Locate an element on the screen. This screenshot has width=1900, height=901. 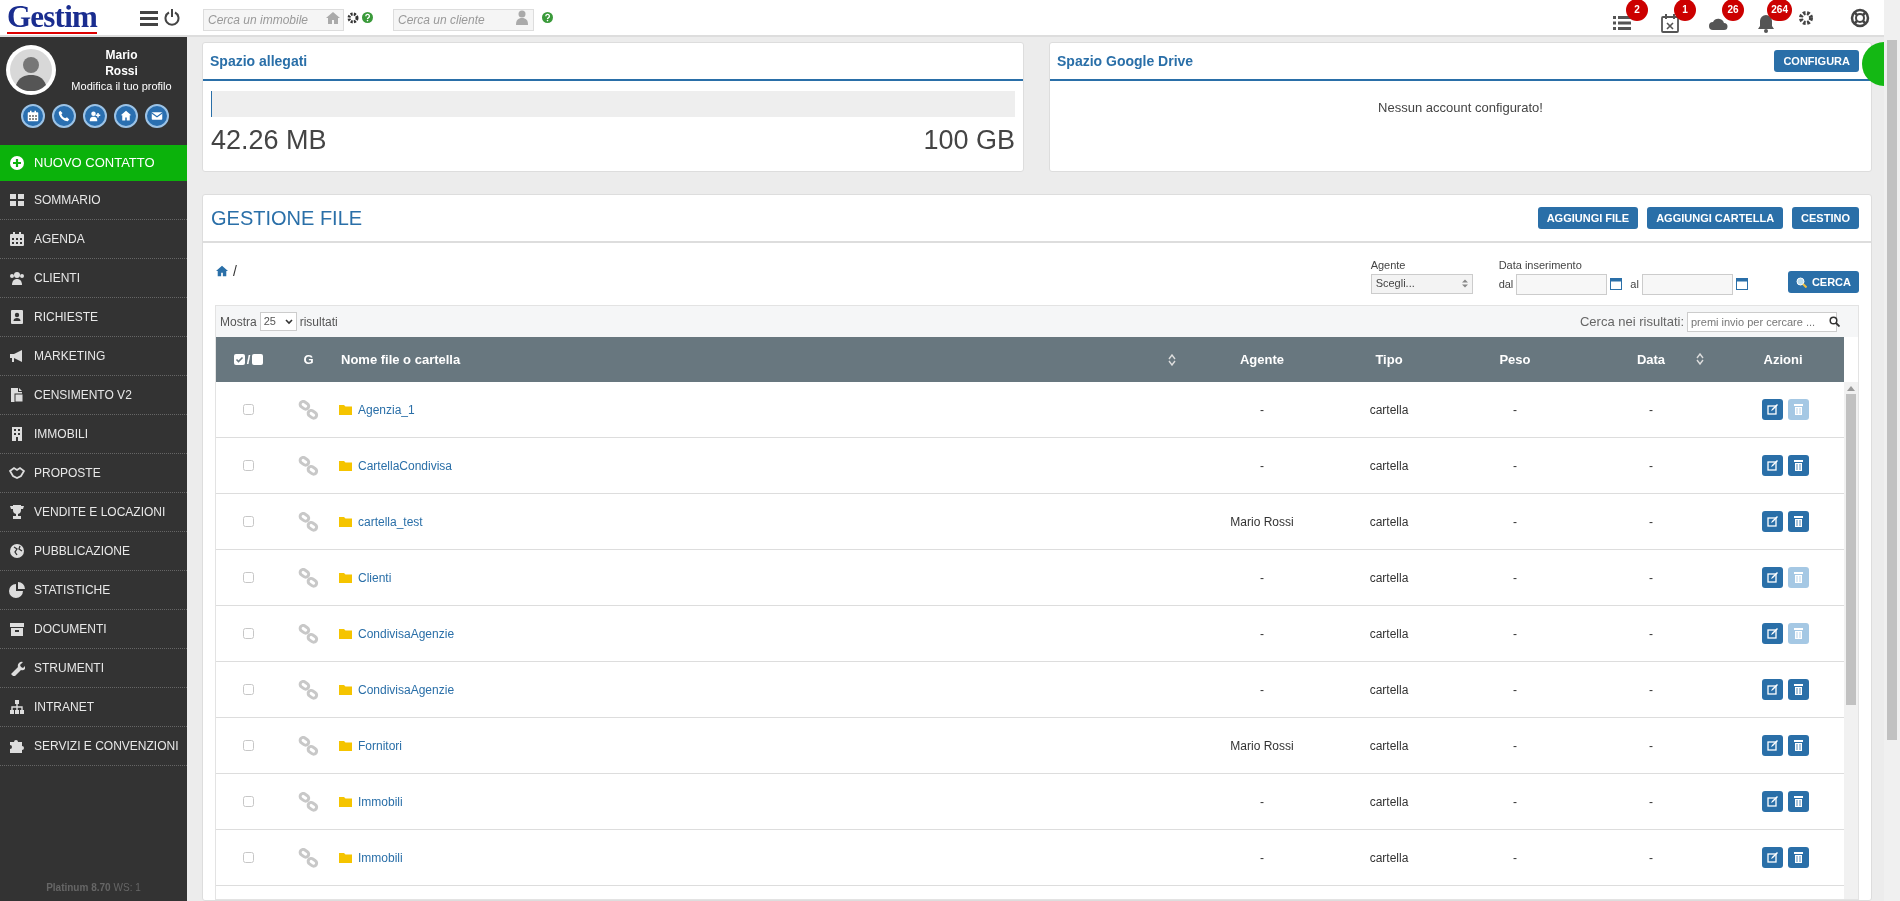
sidebar-item: CLIENTI is located at coordinates (93, 278).